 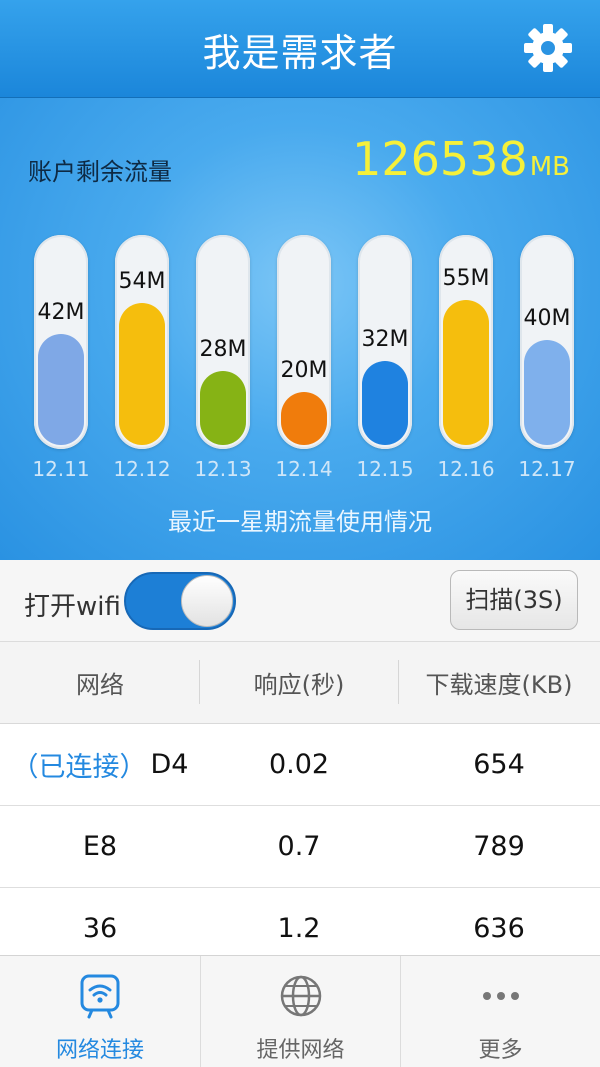 What do you see at coordinates (223, 469) in the screenshot?
I see `bar-date-label: 12.13` at bounding box center [223, 469].